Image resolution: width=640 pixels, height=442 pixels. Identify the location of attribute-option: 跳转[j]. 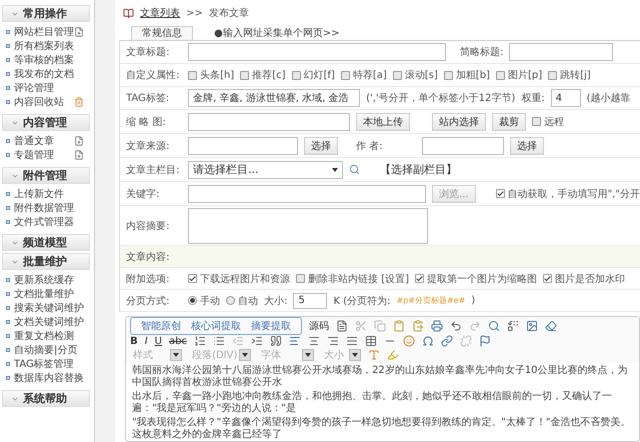
(569, 75).